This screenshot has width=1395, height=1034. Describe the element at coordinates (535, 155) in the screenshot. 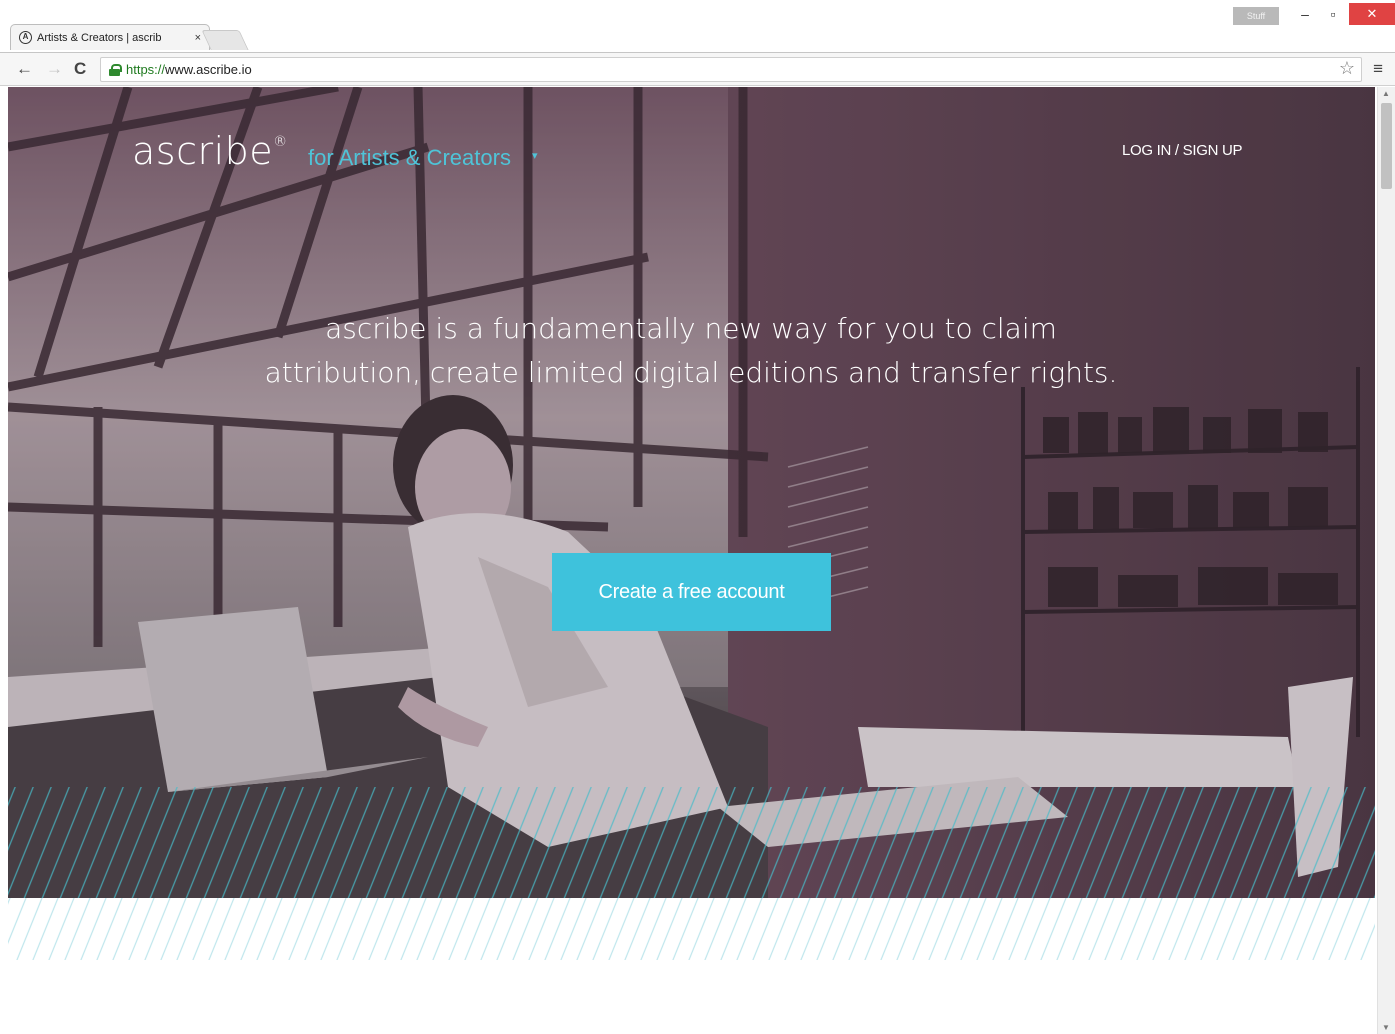

I see `chevron-down-icon: ▾` at that location.